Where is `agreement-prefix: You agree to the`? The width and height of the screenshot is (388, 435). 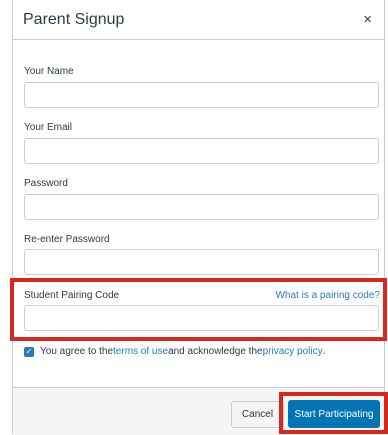
agreement-prefix: You agree to the is located at coordinates (77, 351).